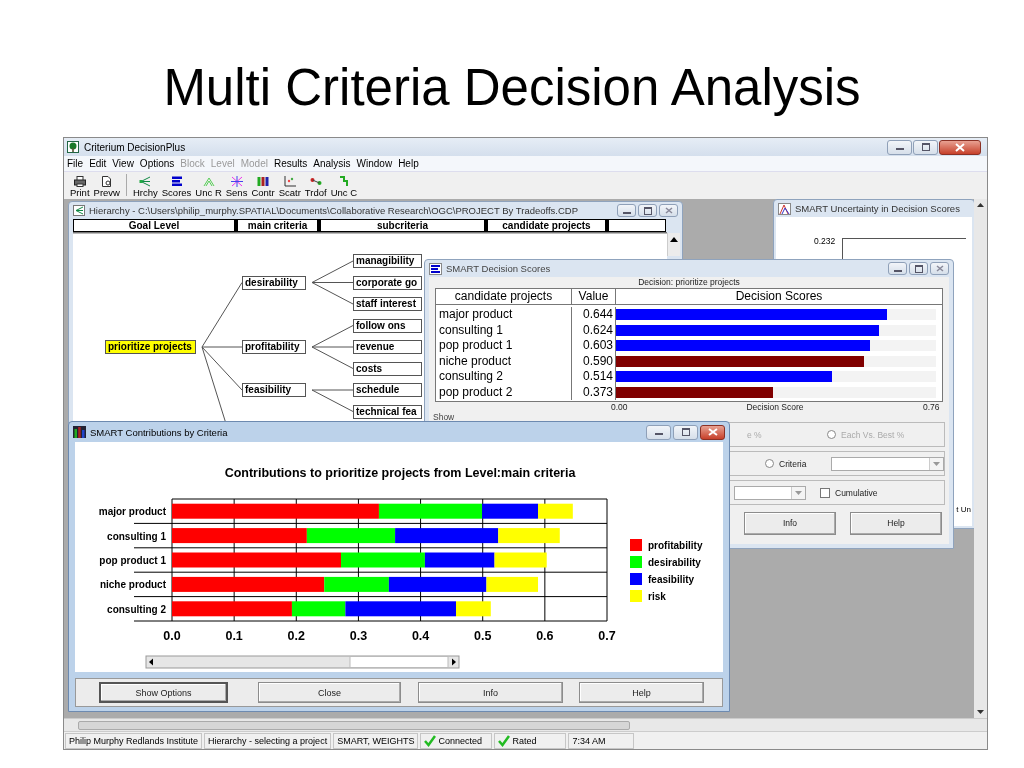 Image resolution: width=1024 pixels, height=768 pixels. What do you see at coordinates (675, 545) in the screenshot?
I see `legend-label: profitability` at bounding box center [675, 545].